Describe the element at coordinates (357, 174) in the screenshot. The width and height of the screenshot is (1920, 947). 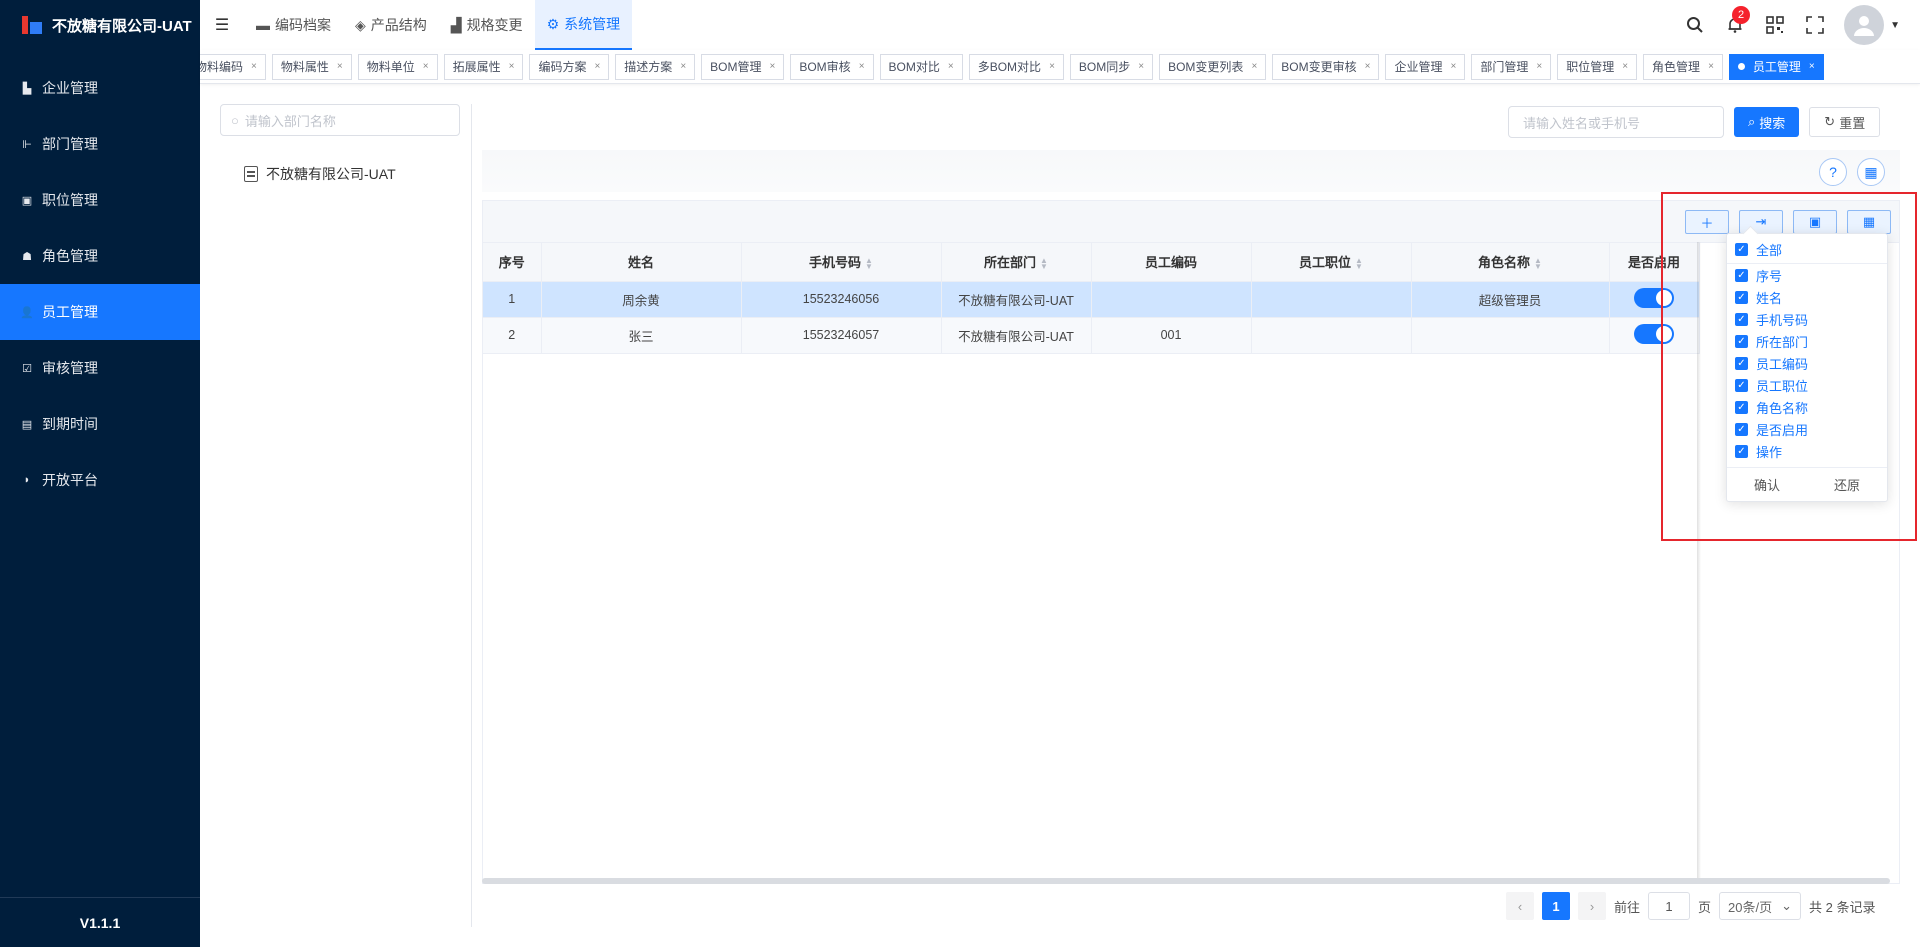
I see `department-tree-root: 不放糖有限公司-UAT` at that location.